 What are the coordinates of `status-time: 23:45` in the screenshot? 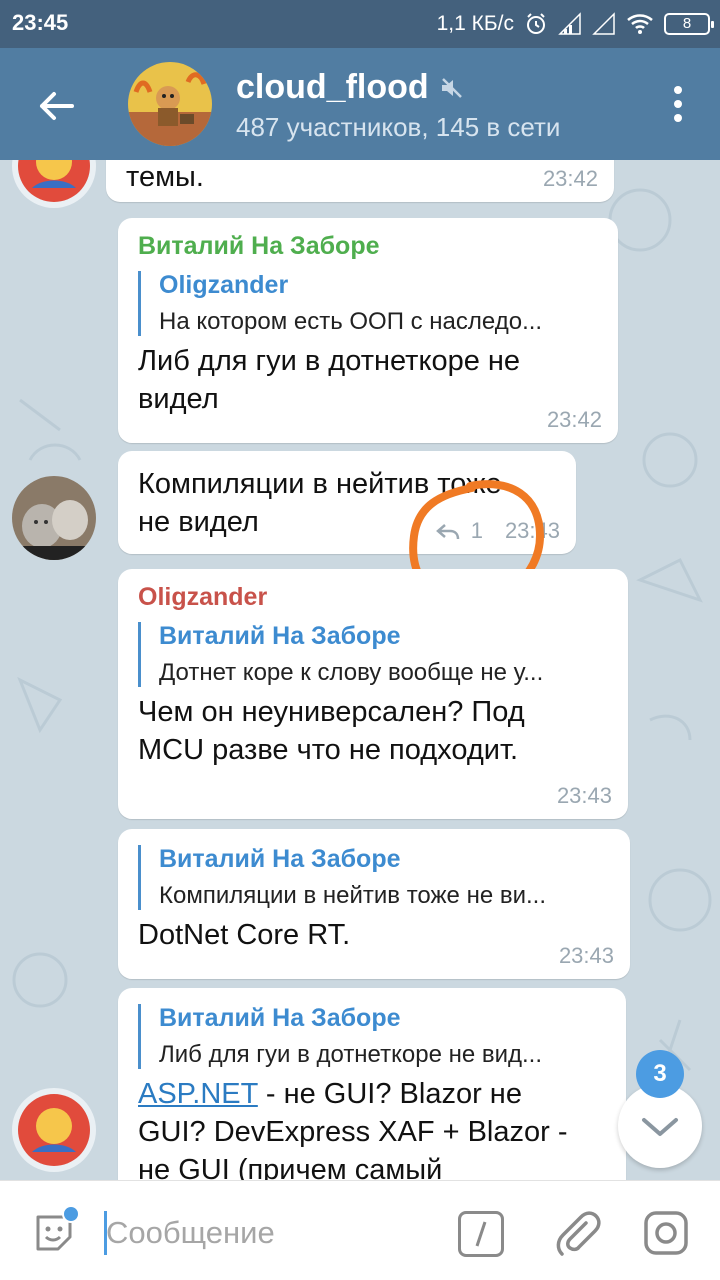 It's located at (40, 22).